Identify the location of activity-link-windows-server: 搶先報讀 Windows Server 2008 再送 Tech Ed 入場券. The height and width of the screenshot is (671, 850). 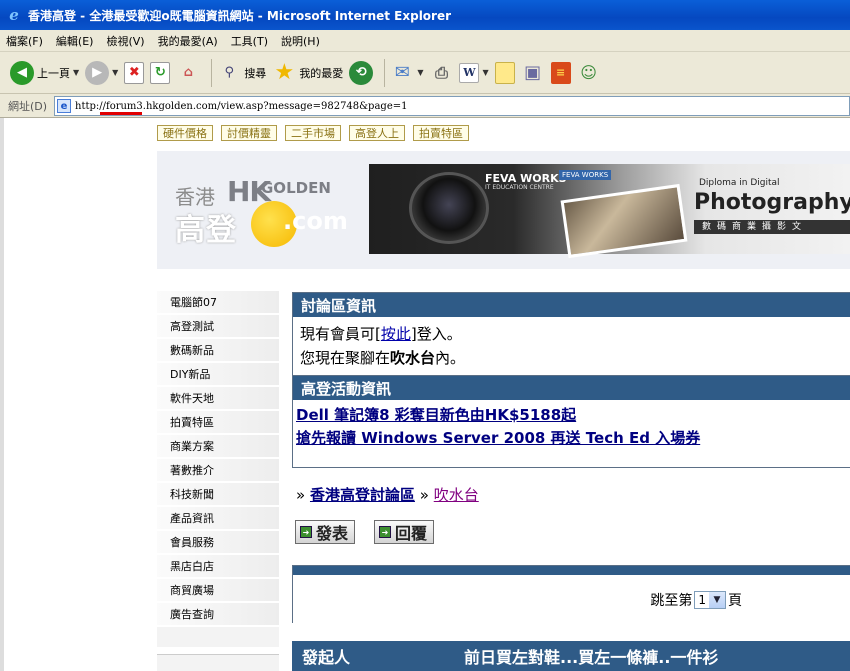
(496, 438).